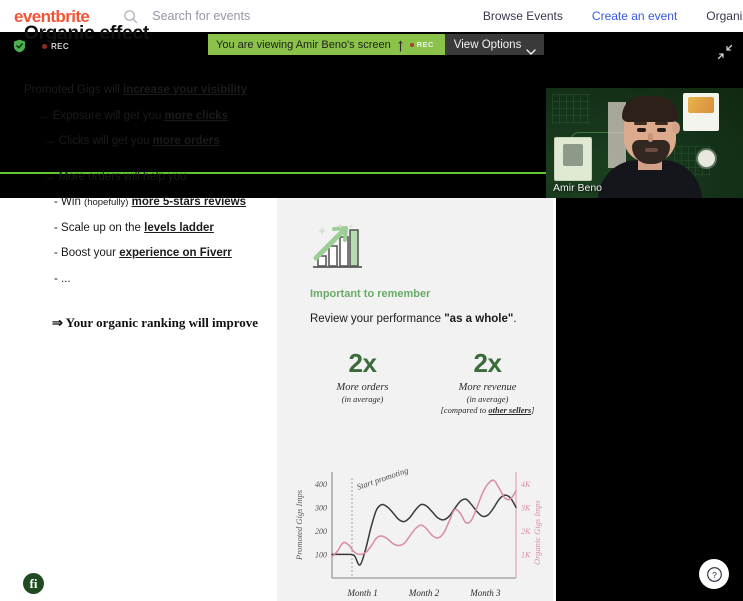 The height and width of the screenshot is (601, 743). I want to click on bullet-text: More orders will help you, so click(122, 176).